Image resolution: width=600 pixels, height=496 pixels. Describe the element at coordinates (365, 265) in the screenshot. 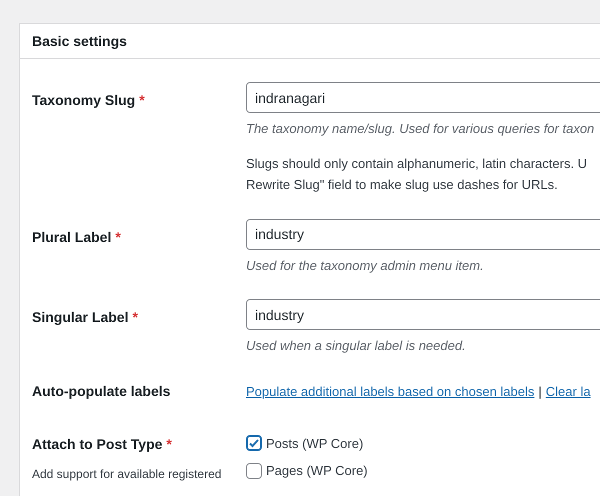

I see `field-description: Used for the taxonomy admin menu item.` at that location.